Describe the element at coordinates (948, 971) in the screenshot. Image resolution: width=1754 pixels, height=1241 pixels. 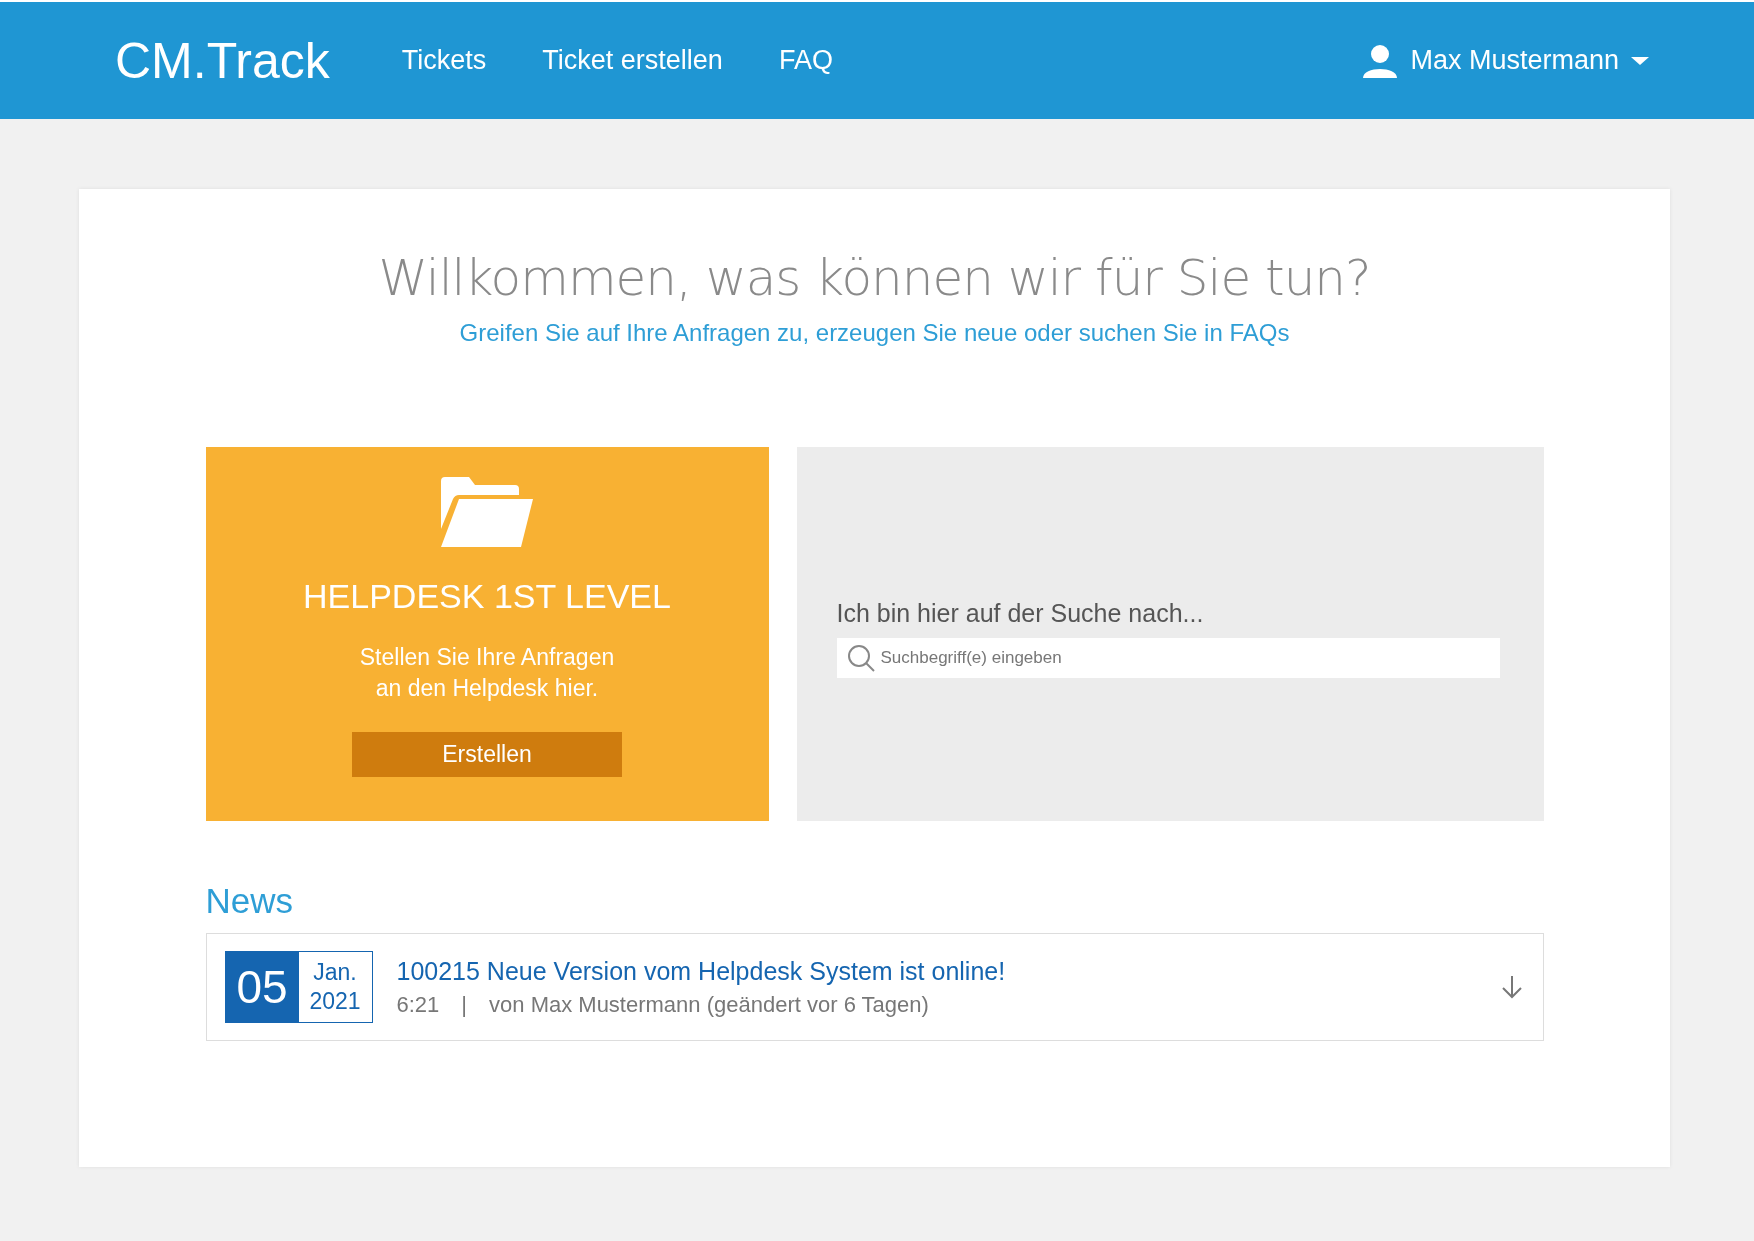
I see `news-title-link: 100215 Neue Version vom Helpdesk System ist online!` at that location.